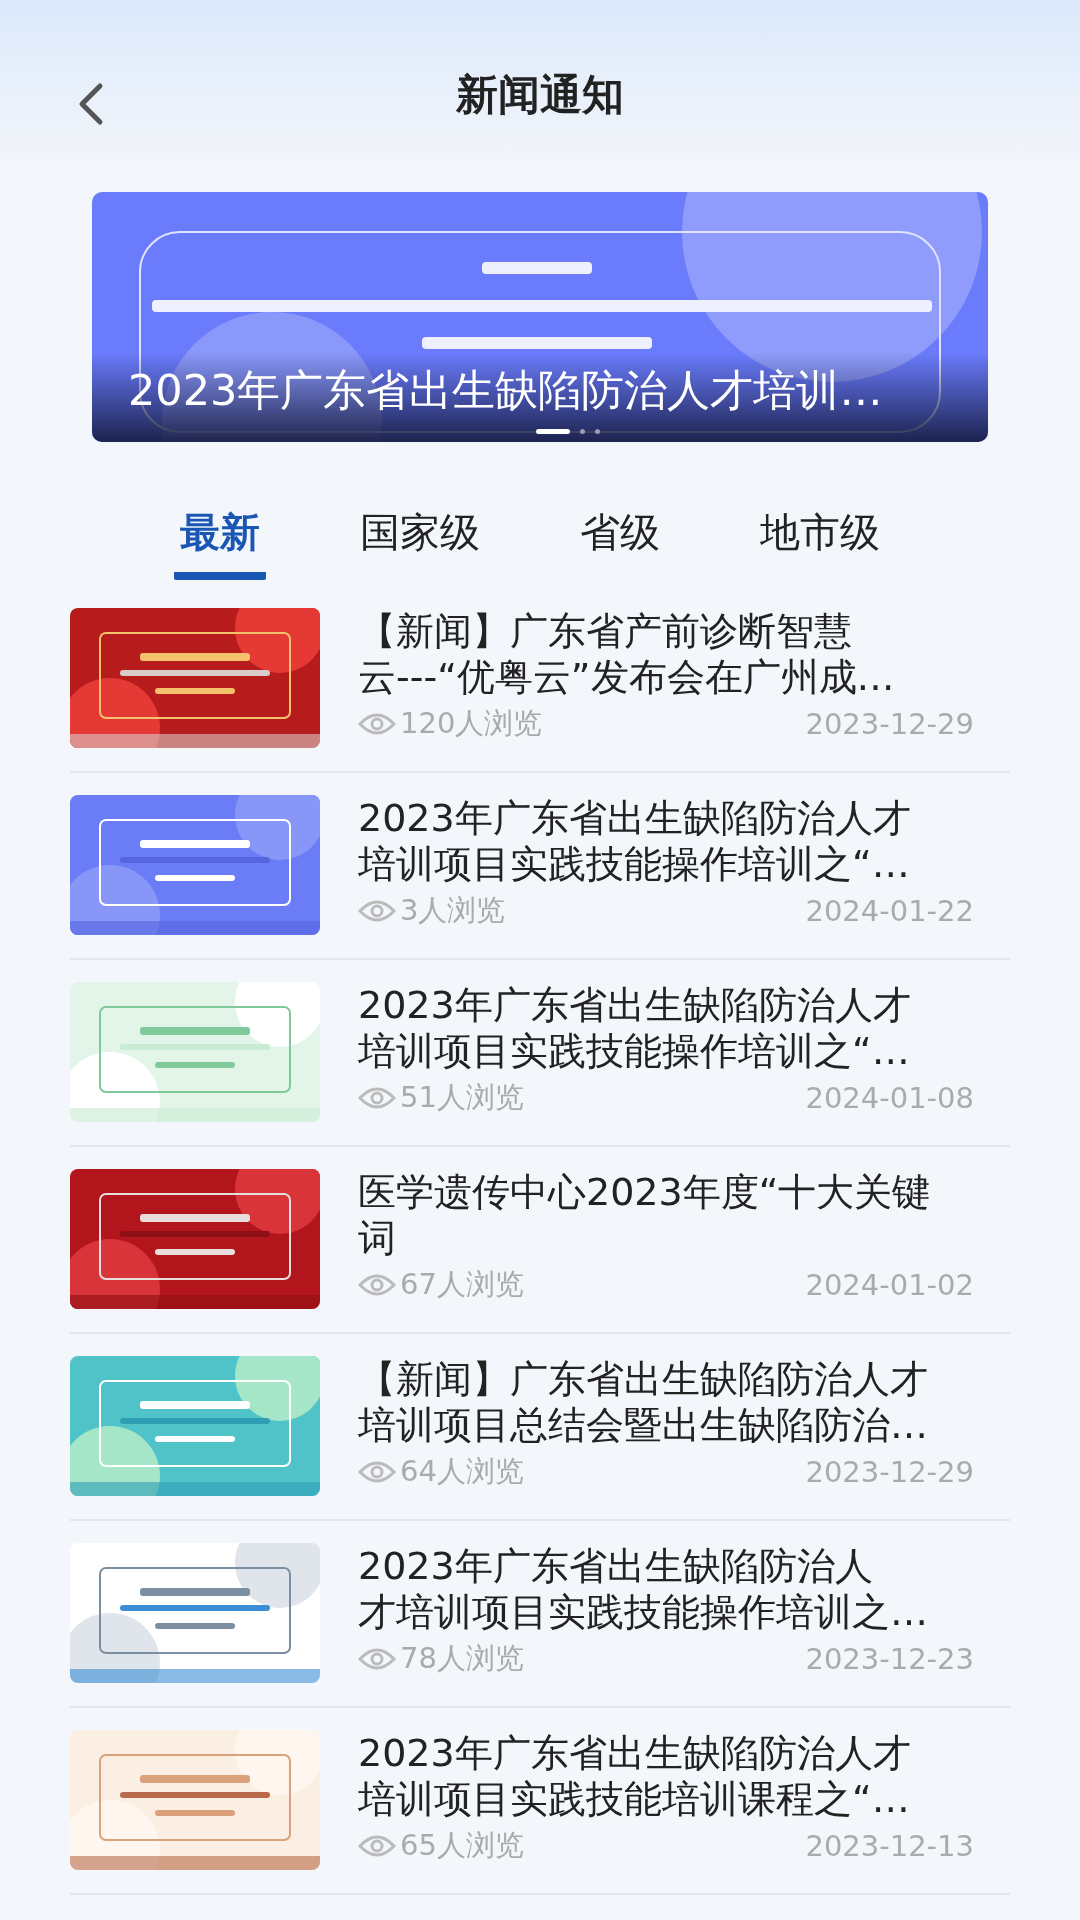 The width and height of the screenshot is (1080, 1920). Describe the element at coordinates (453, 910) in the screenshot. I see `view-count: 3人浏览` at that location.